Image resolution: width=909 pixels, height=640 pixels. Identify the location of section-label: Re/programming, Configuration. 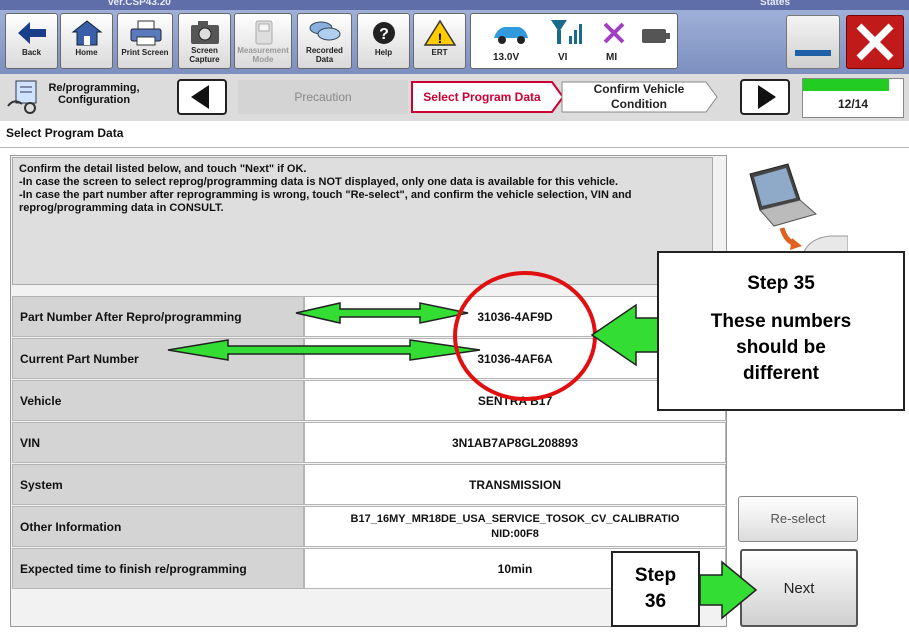
(94, 94).